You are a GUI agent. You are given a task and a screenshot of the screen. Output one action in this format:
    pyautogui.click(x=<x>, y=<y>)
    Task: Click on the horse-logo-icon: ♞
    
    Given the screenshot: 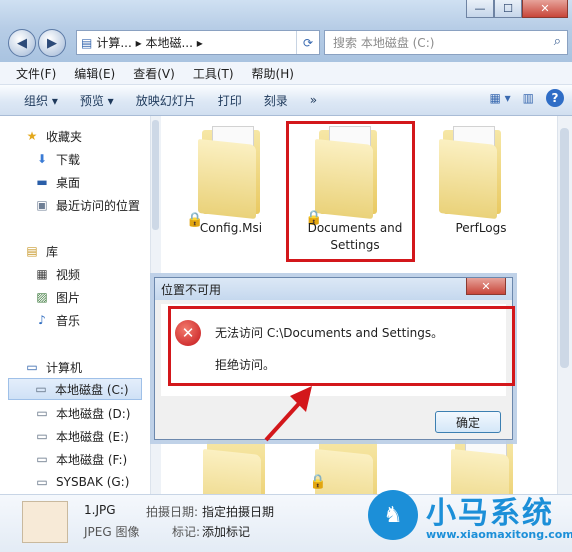 What is the action you would take?
    pyautogui.click(x=393, y=515)
    